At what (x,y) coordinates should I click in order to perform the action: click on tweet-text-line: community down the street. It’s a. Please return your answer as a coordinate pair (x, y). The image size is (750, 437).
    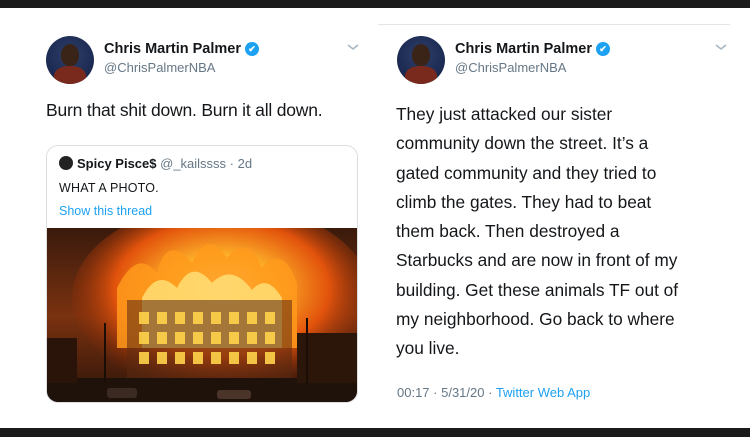
    Looking at the image, I should click on (522, 143).